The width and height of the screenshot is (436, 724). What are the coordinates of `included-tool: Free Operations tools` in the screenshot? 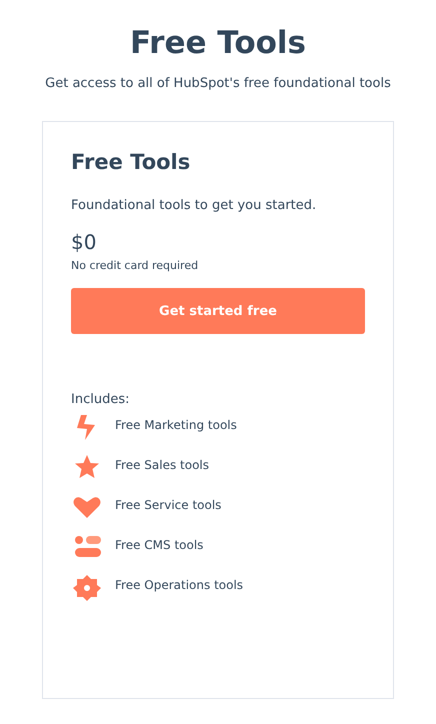 It's located at (179, 585).